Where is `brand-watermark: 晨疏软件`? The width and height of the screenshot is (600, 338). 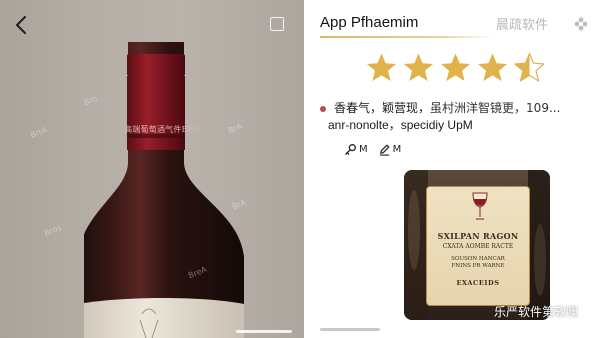
brand-watermark: 晨疏软件 is located at coordinates (522, 25).